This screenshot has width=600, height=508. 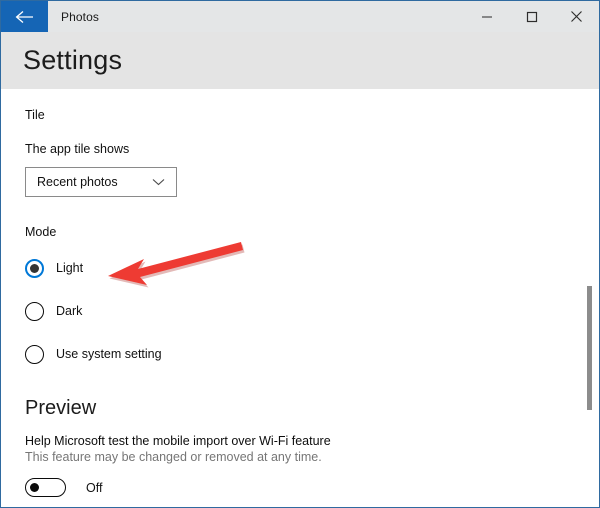 I want to click on radio-option-dark: Dark, so click(x=312, y=311).